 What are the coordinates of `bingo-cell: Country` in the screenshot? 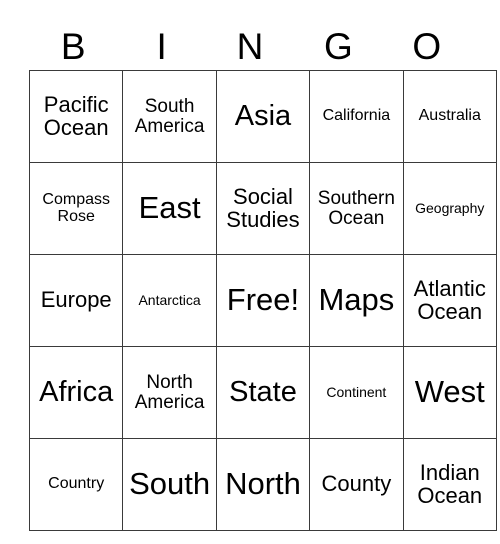 It's located at (76, 484).